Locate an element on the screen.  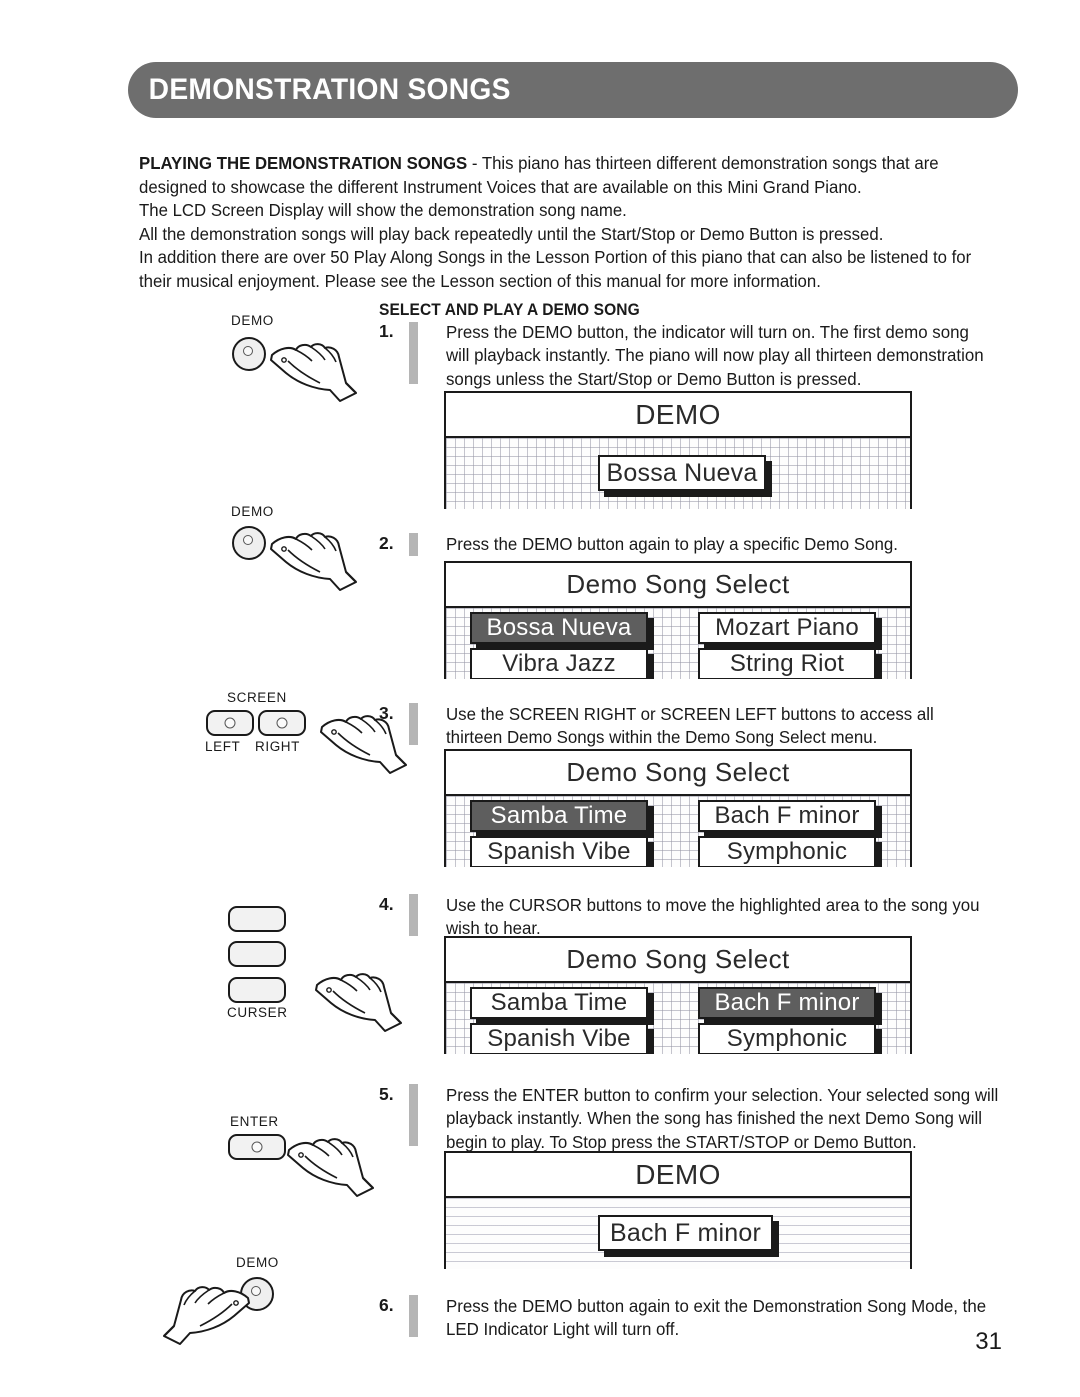
section-heading: SELECT AND PLAY A DEMO SONG is located at coordinates (509, 310).